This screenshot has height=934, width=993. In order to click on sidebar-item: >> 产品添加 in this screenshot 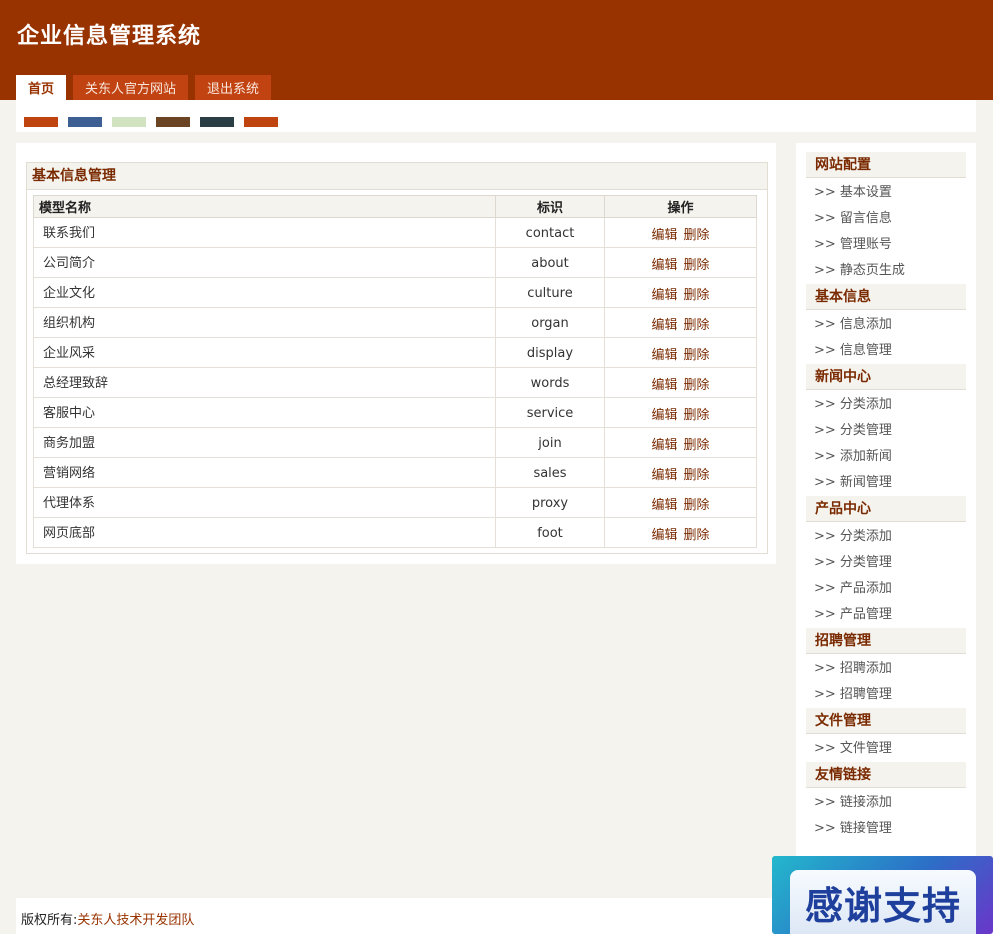, I will do `click(895, 589)`.